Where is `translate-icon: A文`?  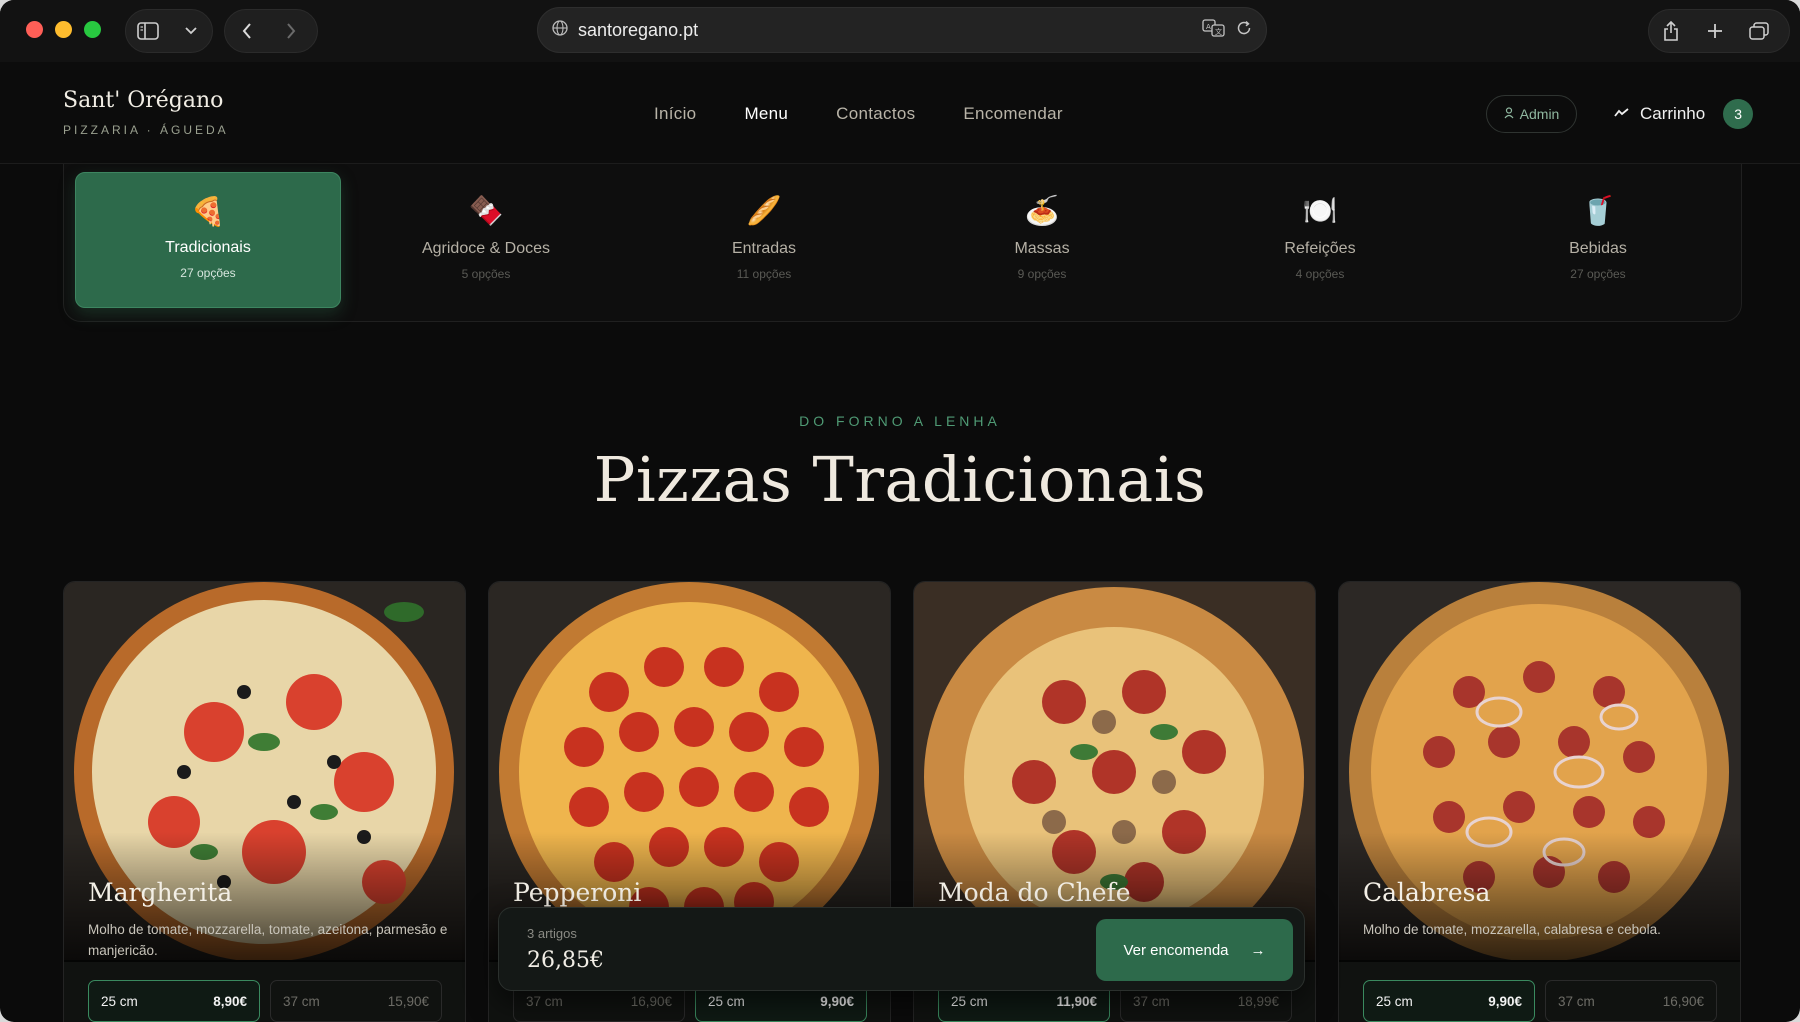
translate-icon: A文 is located at coordinates (1214, 30).